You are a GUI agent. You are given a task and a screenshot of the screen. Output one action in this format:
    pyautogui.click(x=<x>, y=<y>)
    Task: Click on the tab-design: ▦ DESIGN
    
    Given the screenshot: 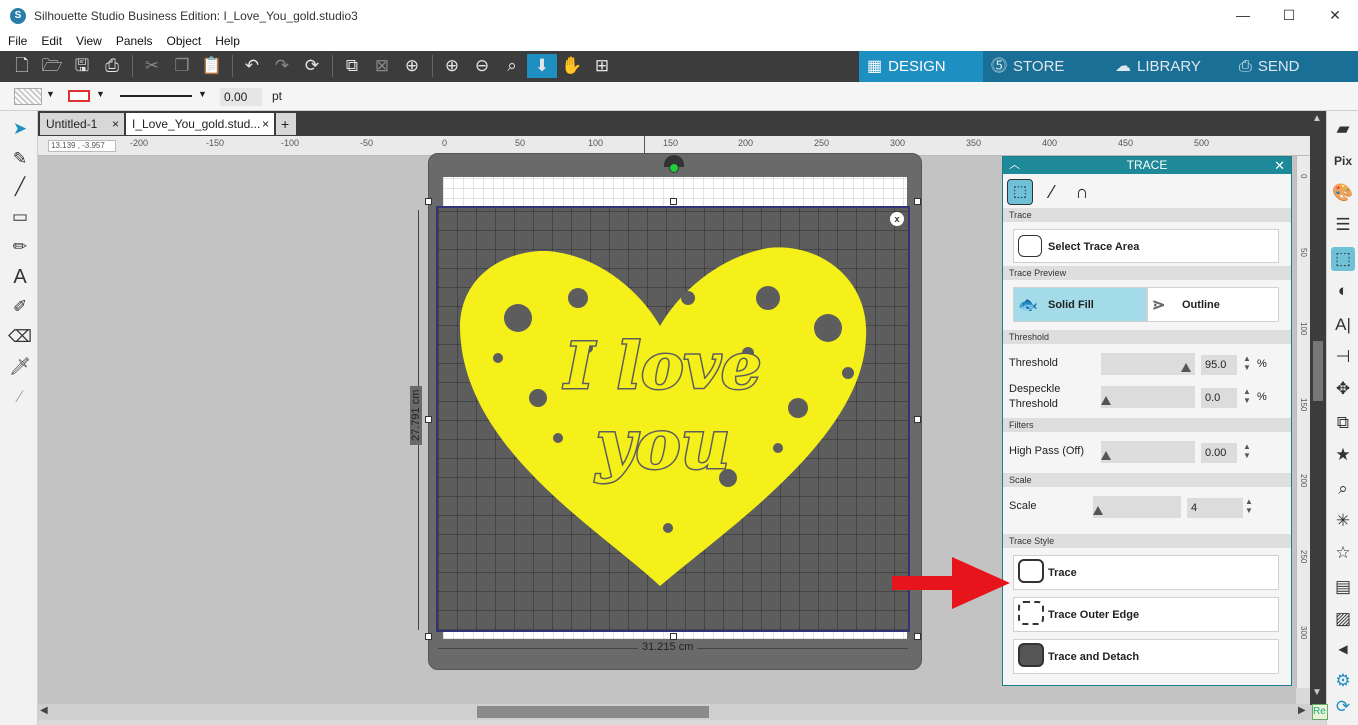 What is the action you would take?
    pyautogui.click(x=921, y=66)
    